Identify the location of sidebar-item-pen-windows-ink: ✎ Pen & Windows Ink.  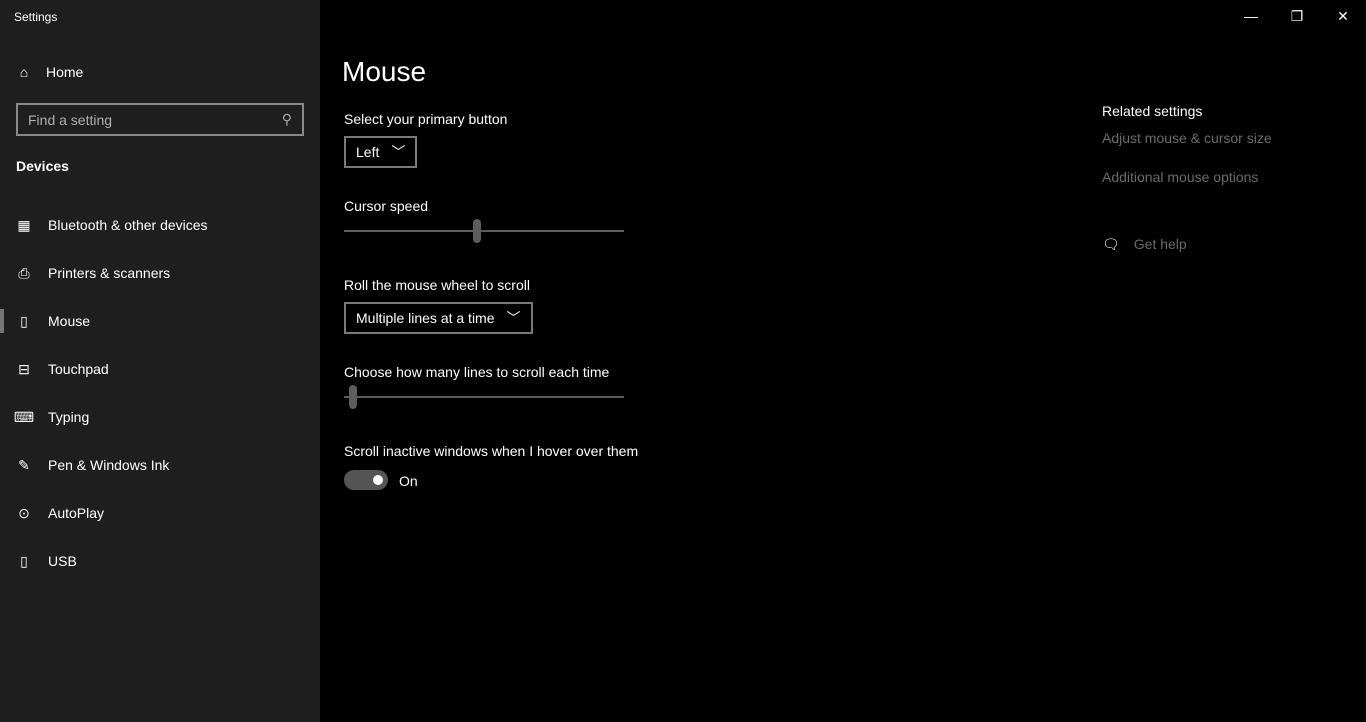
(160, 465).